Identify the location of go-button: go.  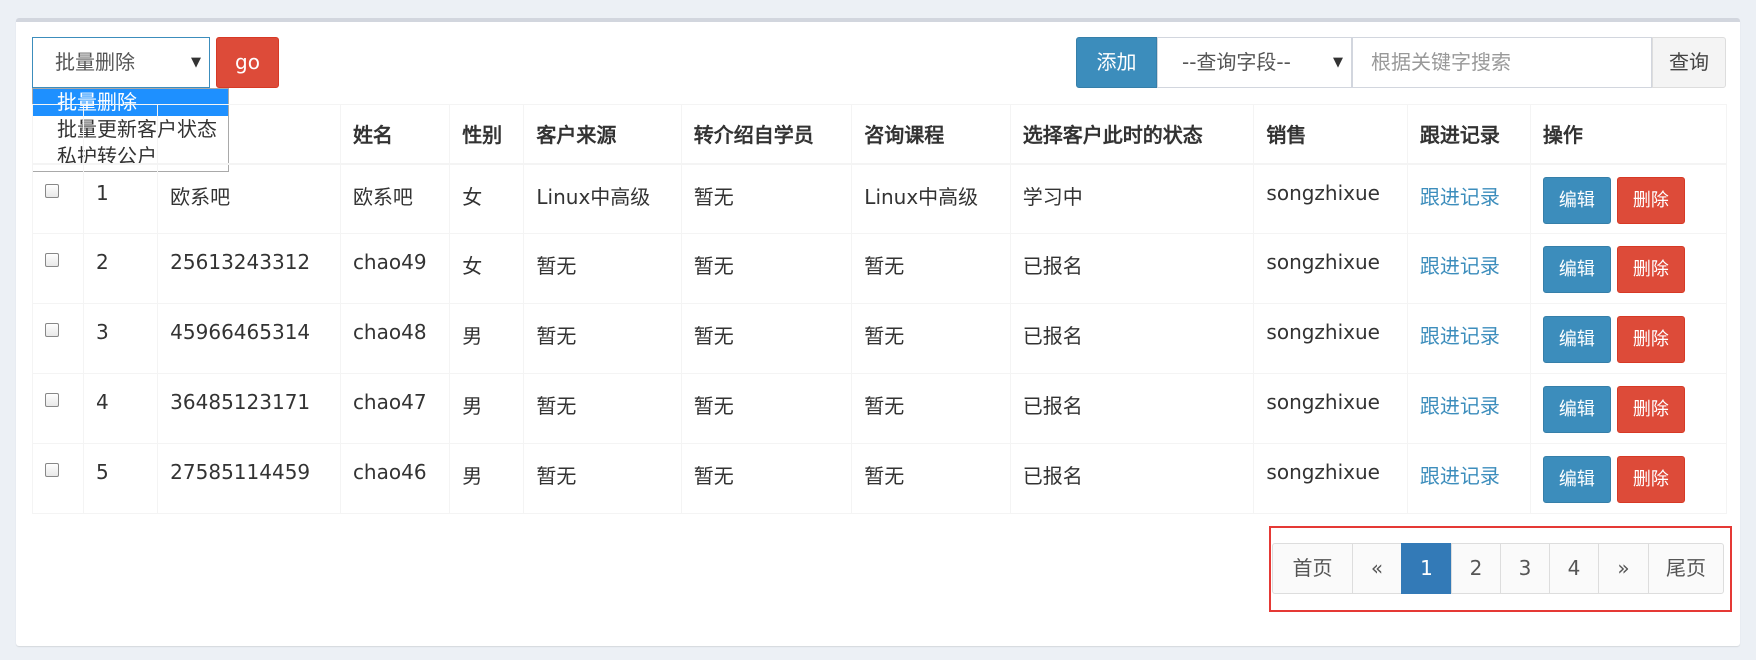
(247, 62).